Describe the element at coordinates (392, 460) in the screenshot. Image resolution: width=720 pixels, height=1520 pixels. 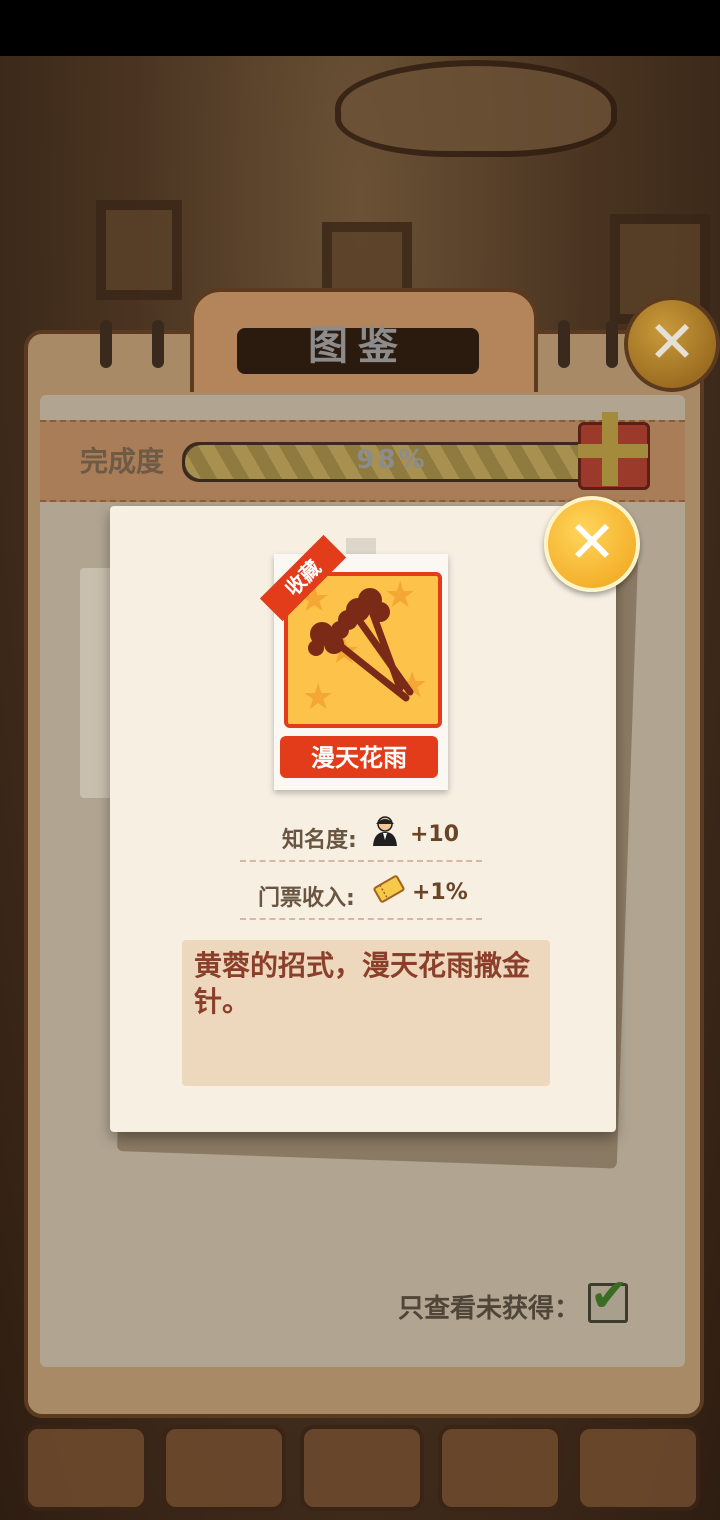
I see `completion-percent: 98%` at that location.